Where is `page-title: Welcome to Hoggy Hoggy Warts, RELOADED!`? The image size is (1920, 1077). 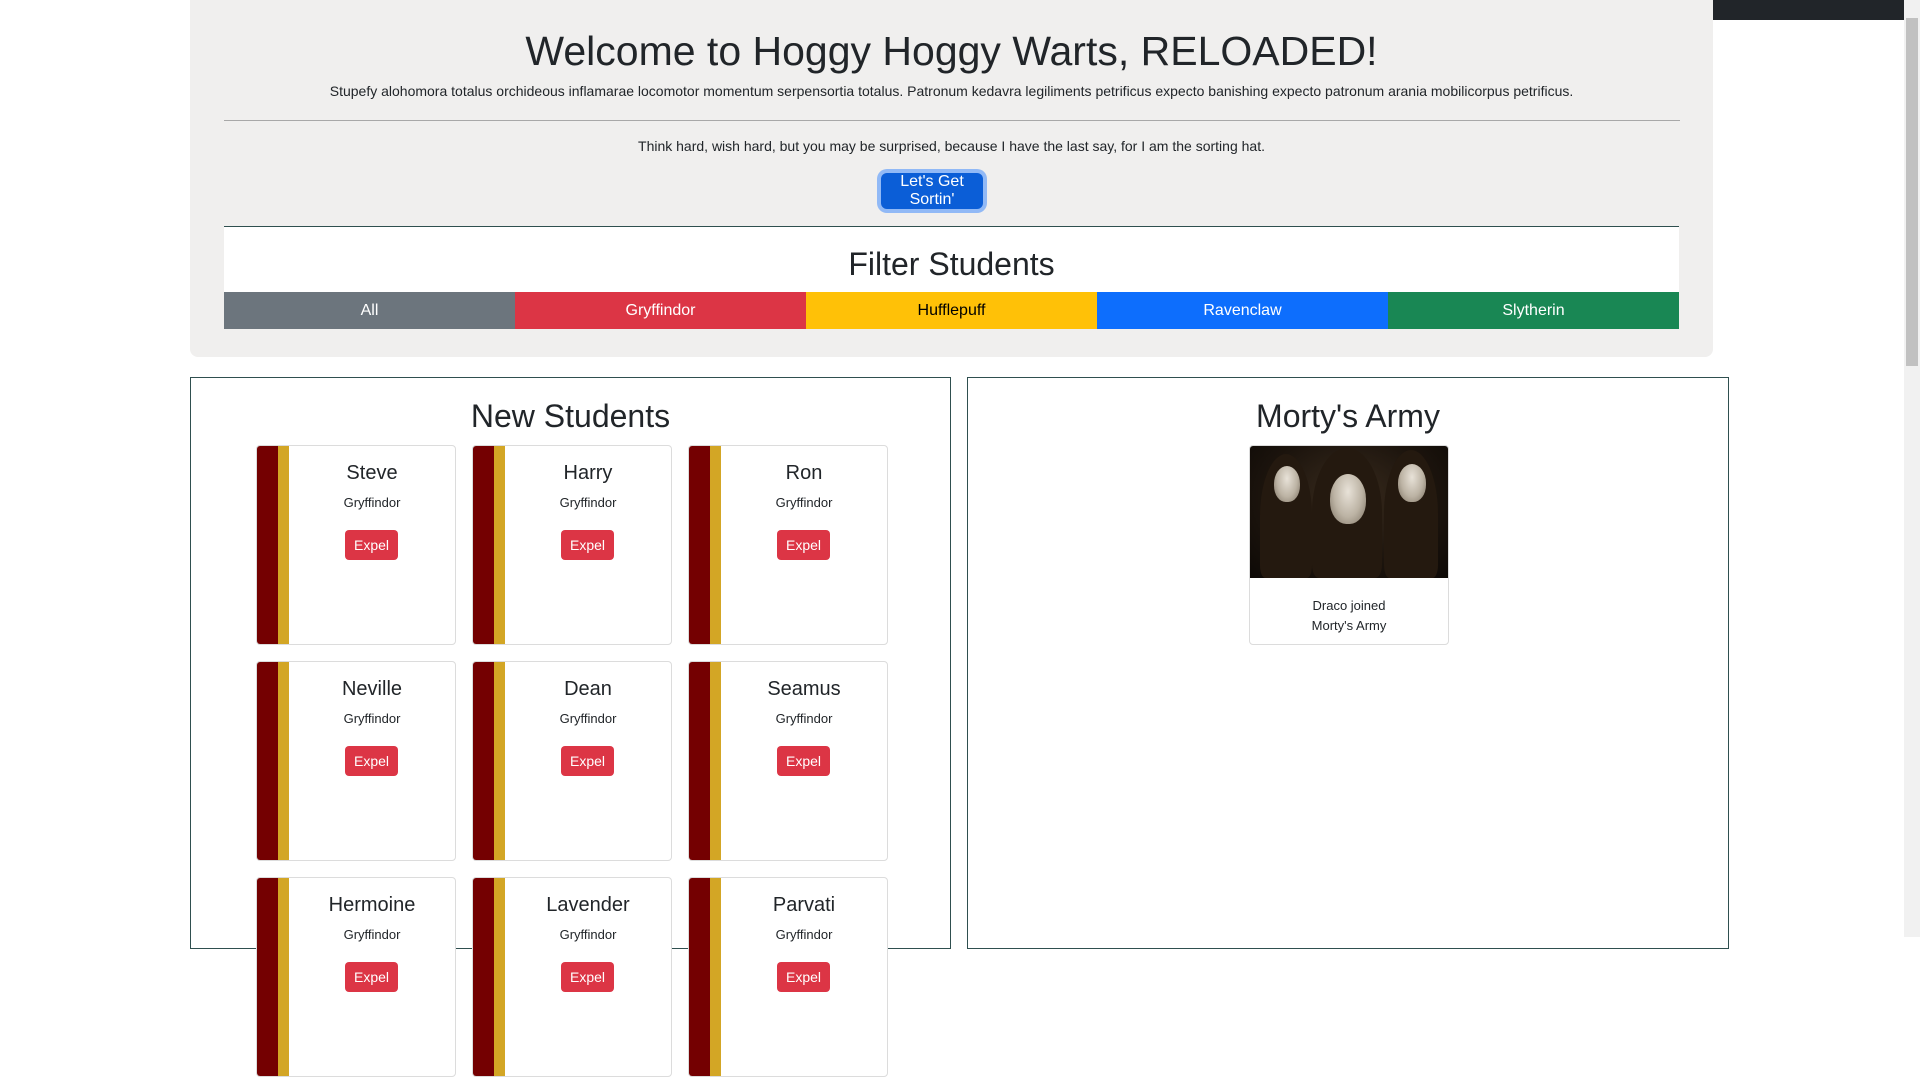 page-title: Welcome to Hoggy Hoggy Warts, RELOADED! is located at coordinates (951, 51).